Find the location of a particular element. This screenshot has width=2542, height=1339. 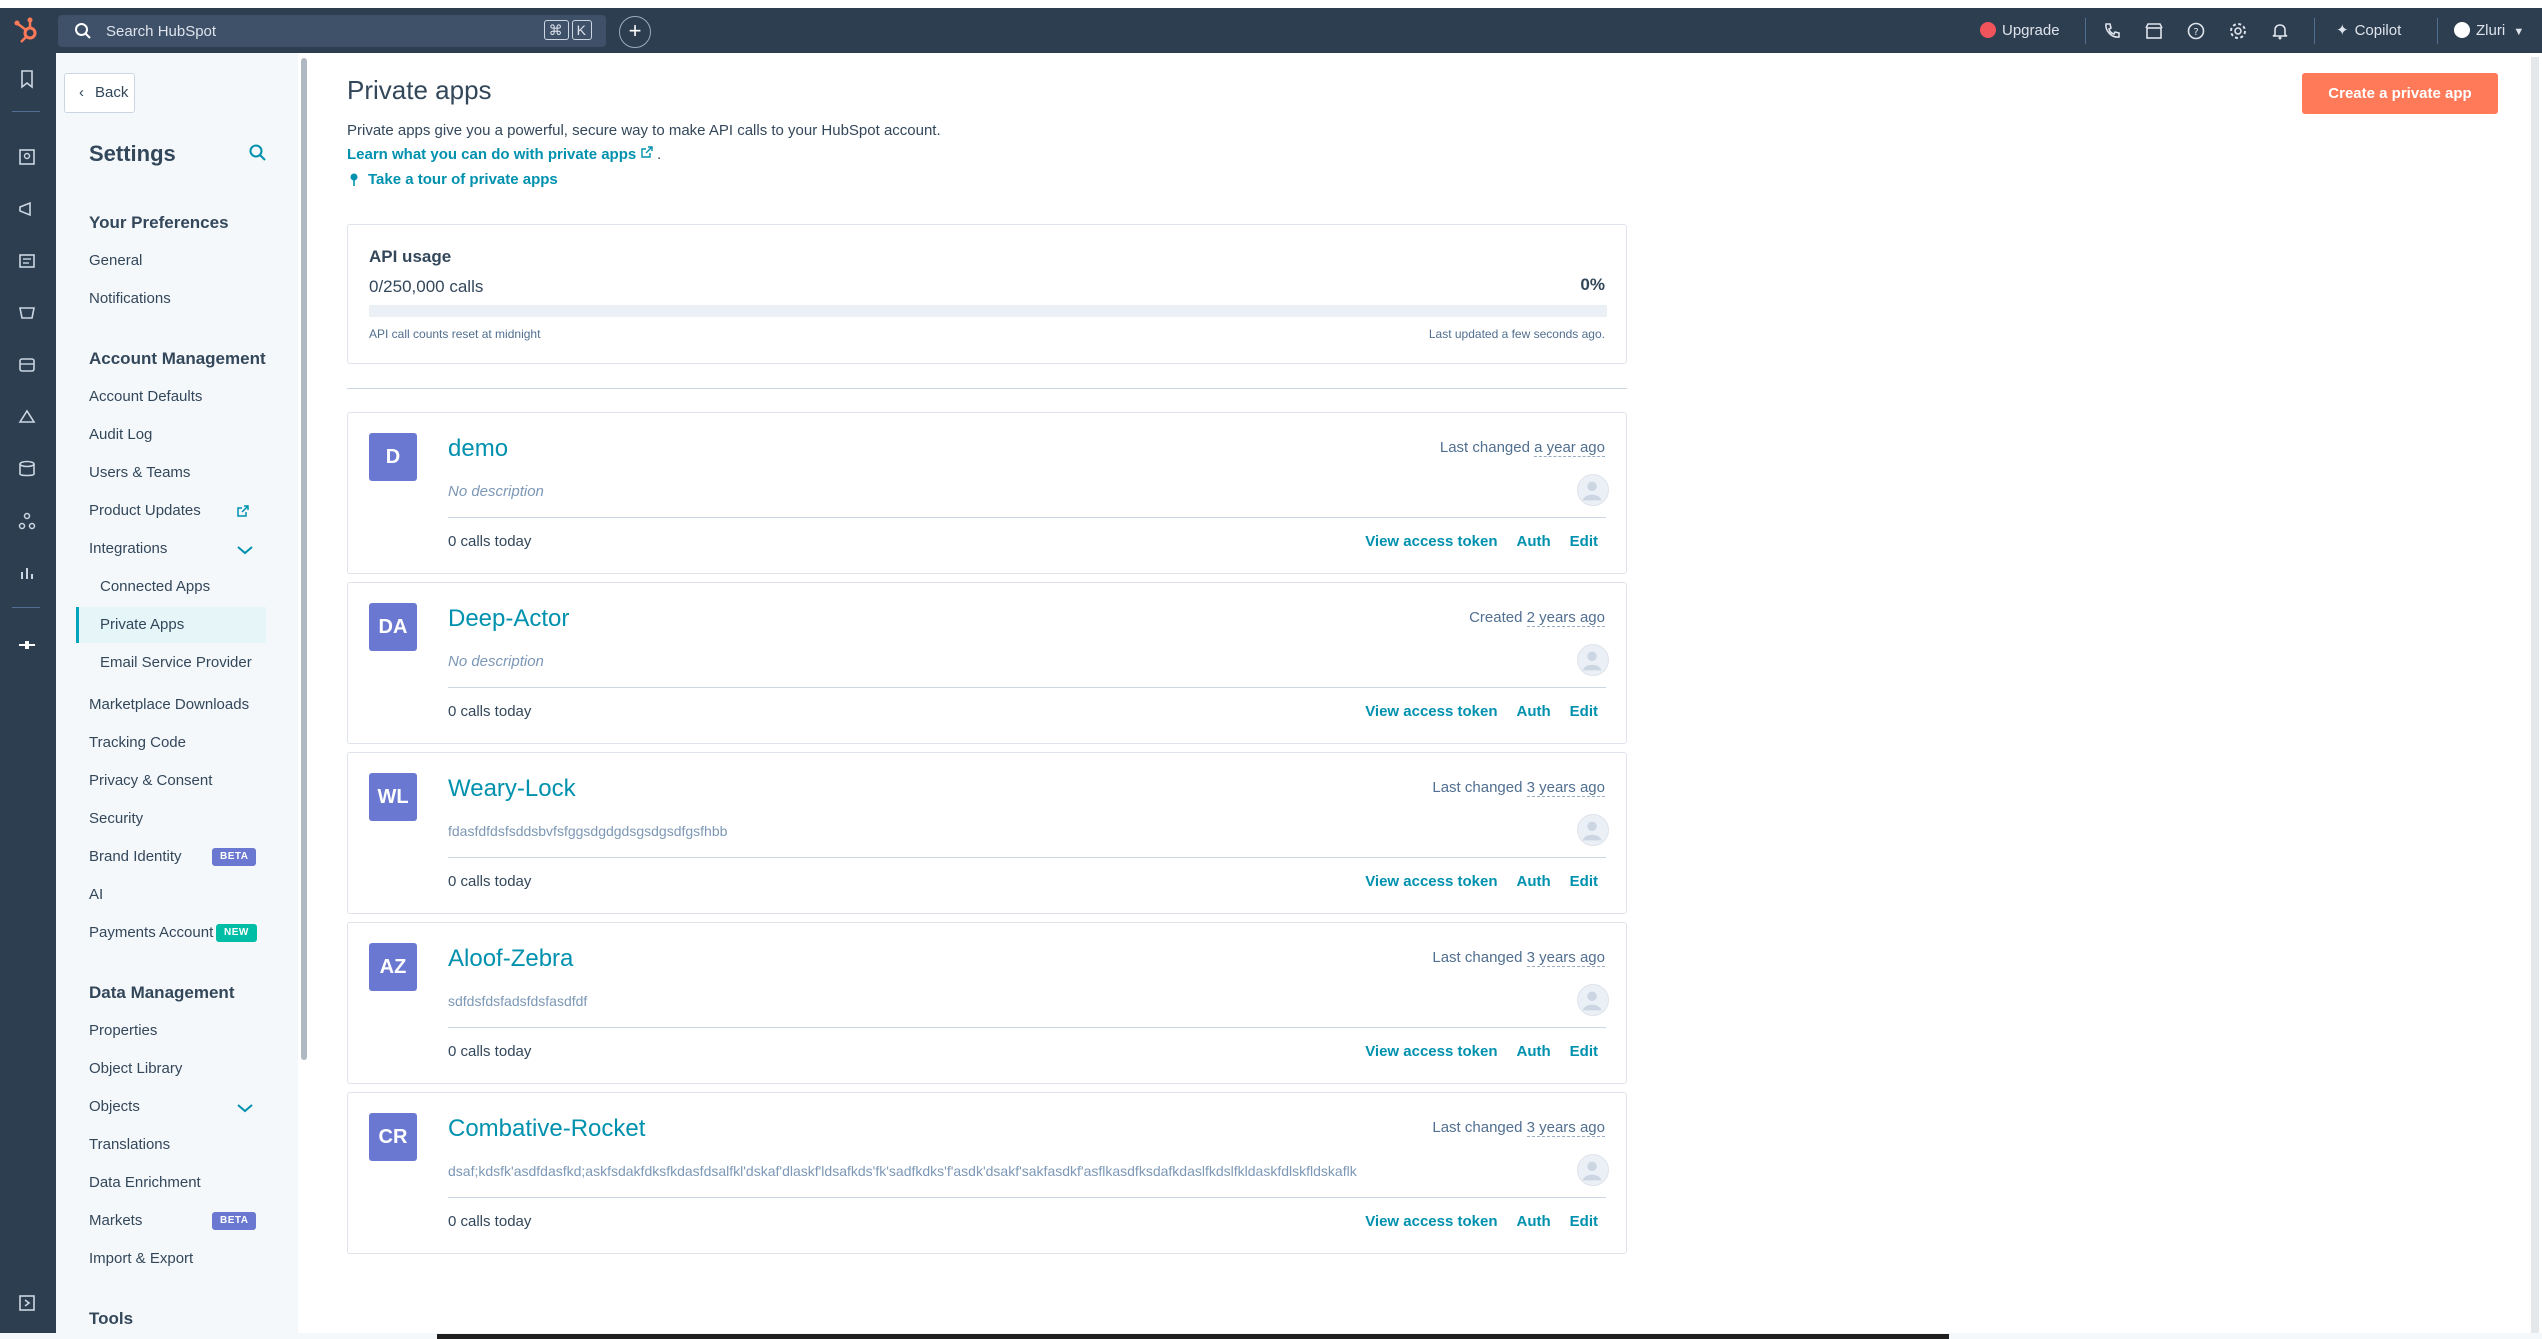

account-menu: Zluri ▼ is located at coordinates (2489, 31).